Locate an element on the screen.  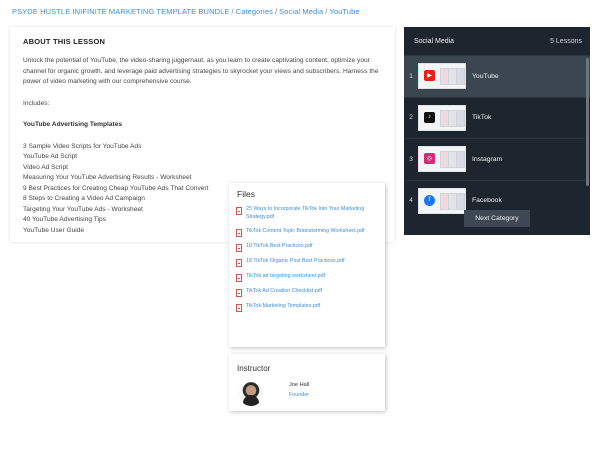
file-link: TikTok Marketing Templates.pdf is located at coordinates (283, 307).